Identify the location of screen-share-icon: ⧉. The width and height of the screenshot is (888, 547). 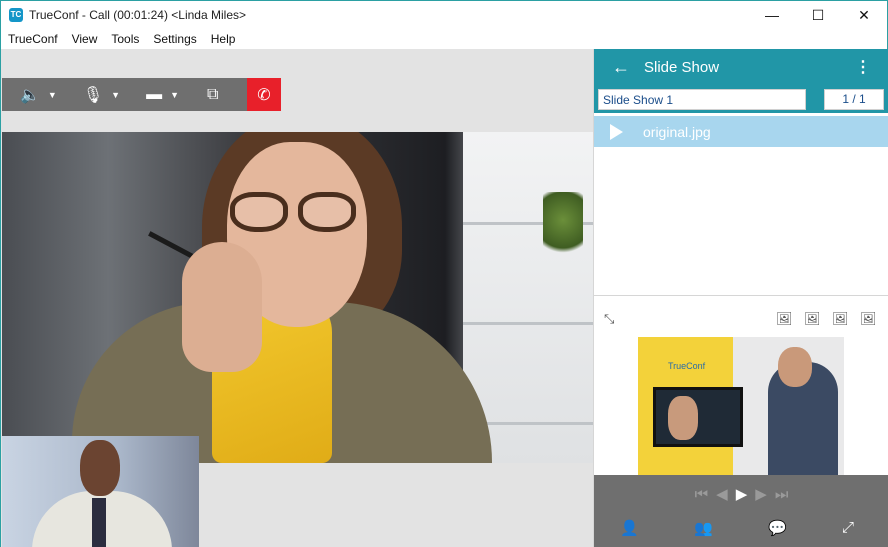
(213, 94).